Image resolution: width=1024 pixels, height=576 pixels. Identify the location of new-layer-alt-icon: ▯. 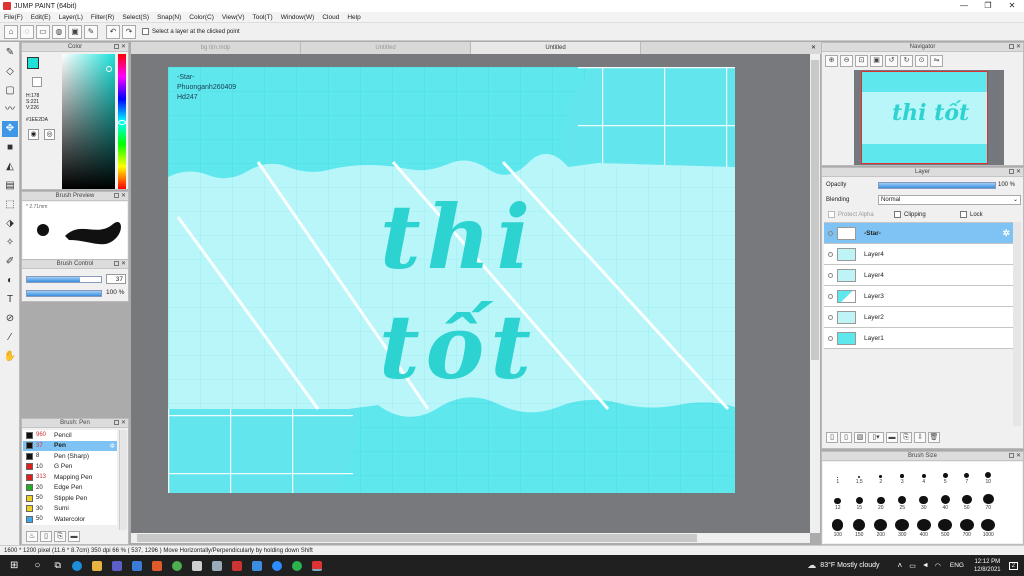
(846, 437).